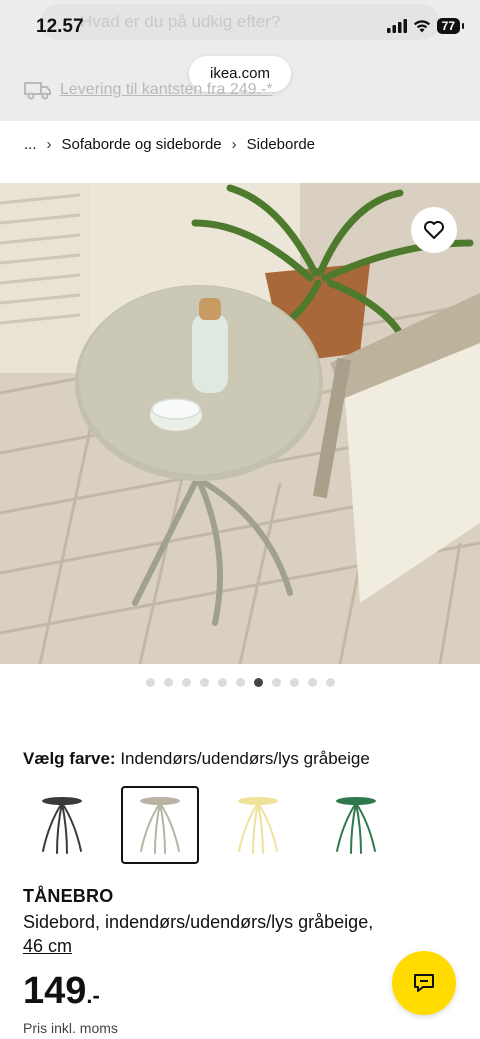 This screenshot has height=1039, width=480. I want to click on heart-icon, so click(434, 230).